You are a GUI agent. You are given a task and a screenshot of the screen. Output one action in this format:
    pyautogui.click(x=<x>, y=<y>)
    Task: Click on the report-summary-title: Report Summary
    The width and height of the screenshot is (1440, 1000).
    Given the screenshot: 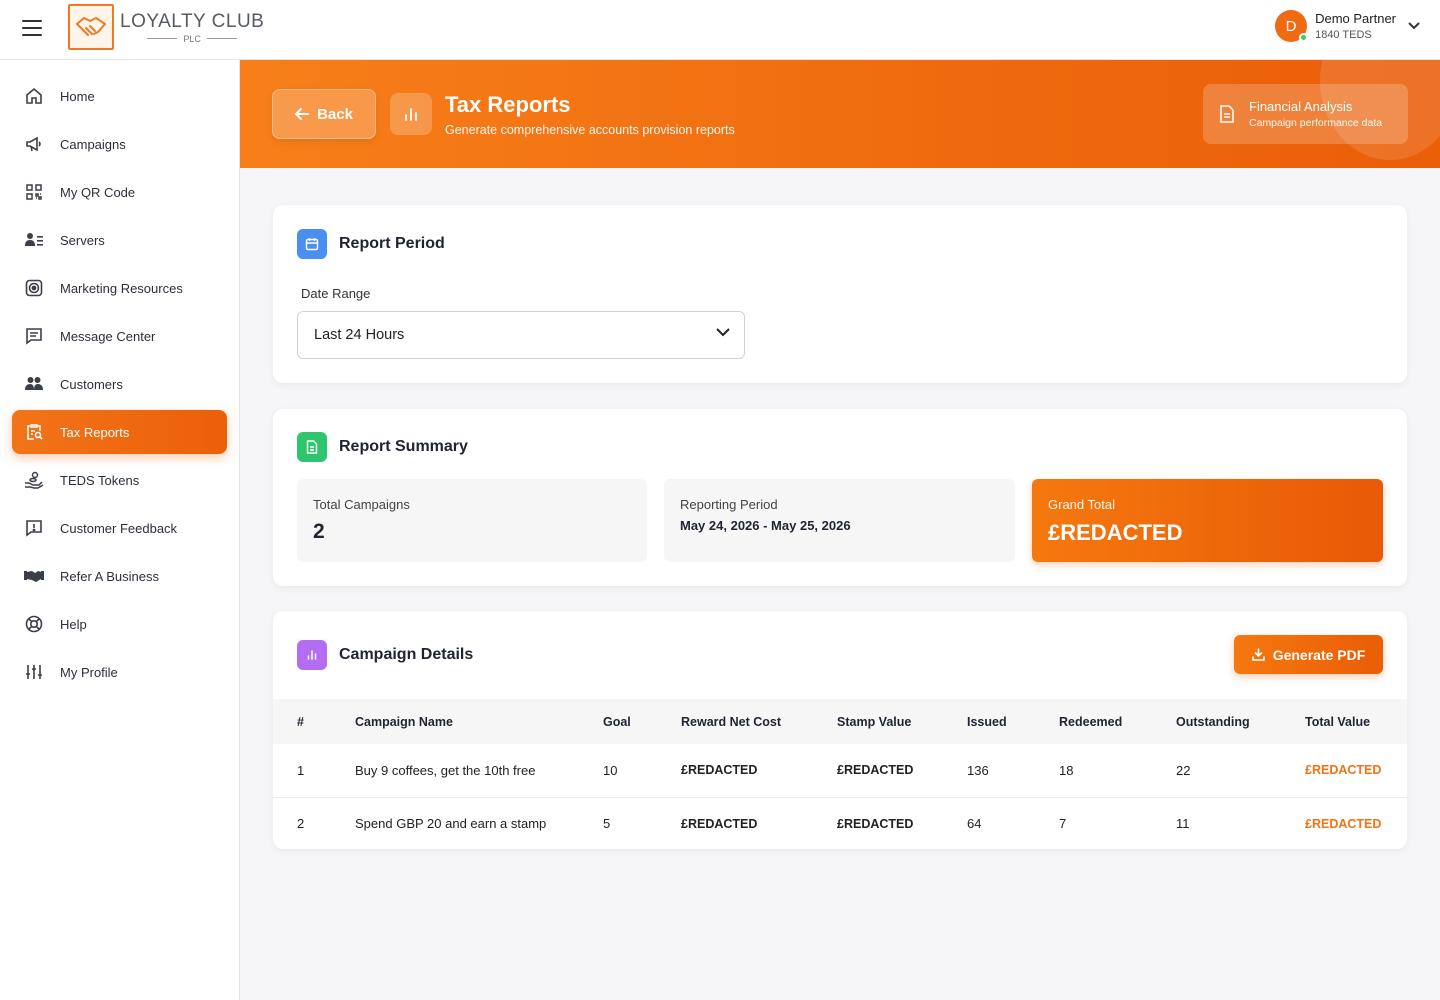 What is the action you would take?
    pyautogui.click(x=403, y=446)
    